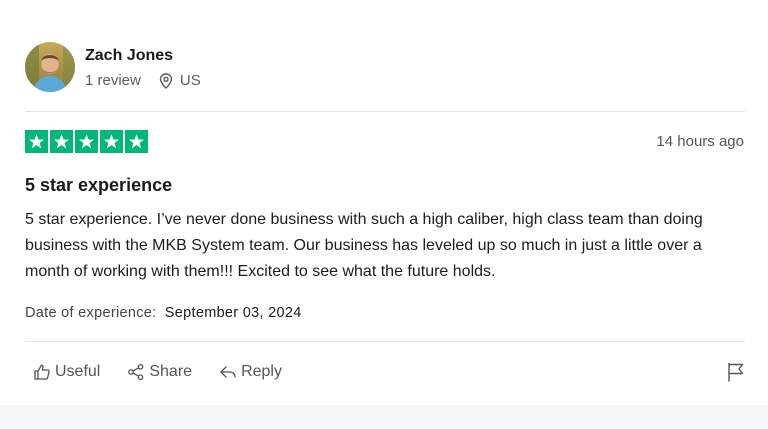 The width and height of the screenshot is (768, 429). Describe the element at coordinates (42, 372) in the screenshot. I see `thumbs-up-icon` at that location.